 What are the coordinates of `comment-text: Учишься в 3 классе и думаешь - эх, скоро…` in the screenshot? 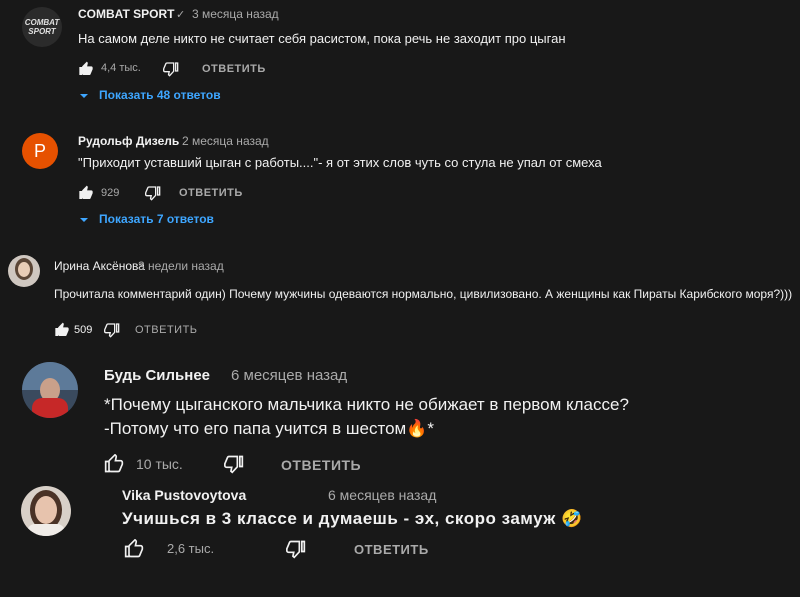 It's located at (352, 518).